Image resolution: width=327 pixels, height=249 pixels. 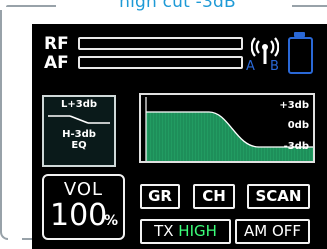 I want to click on tx-power-button: TX HIGH, so click(x=185, y=231).